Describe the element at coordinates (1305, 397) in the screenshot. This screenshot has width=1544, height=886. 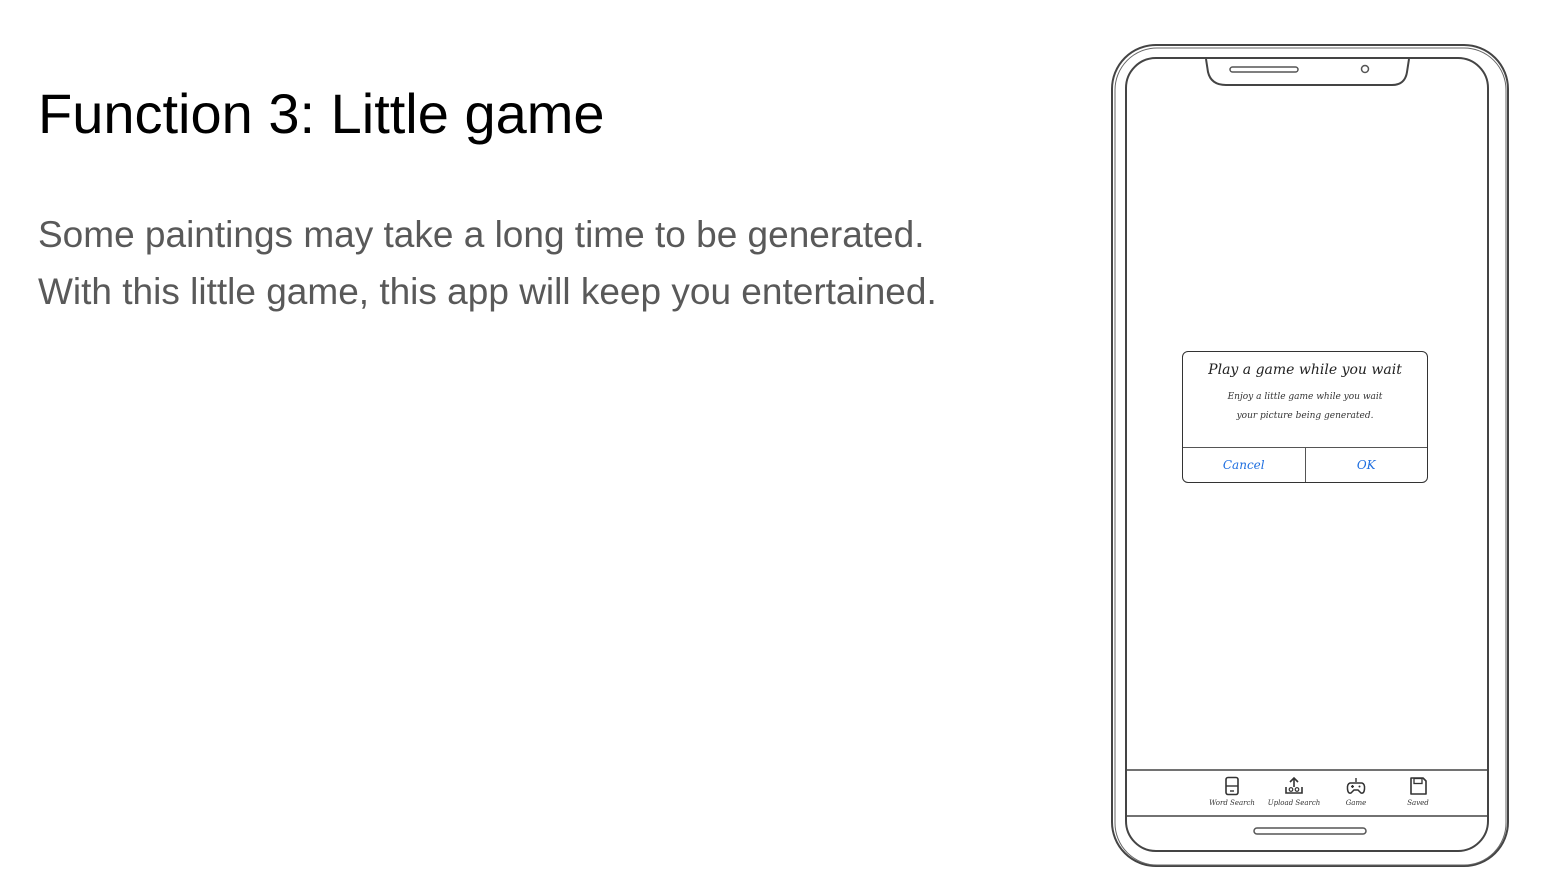
I see `dialog-message-line: Enjoy a little game while you wait` at that location.